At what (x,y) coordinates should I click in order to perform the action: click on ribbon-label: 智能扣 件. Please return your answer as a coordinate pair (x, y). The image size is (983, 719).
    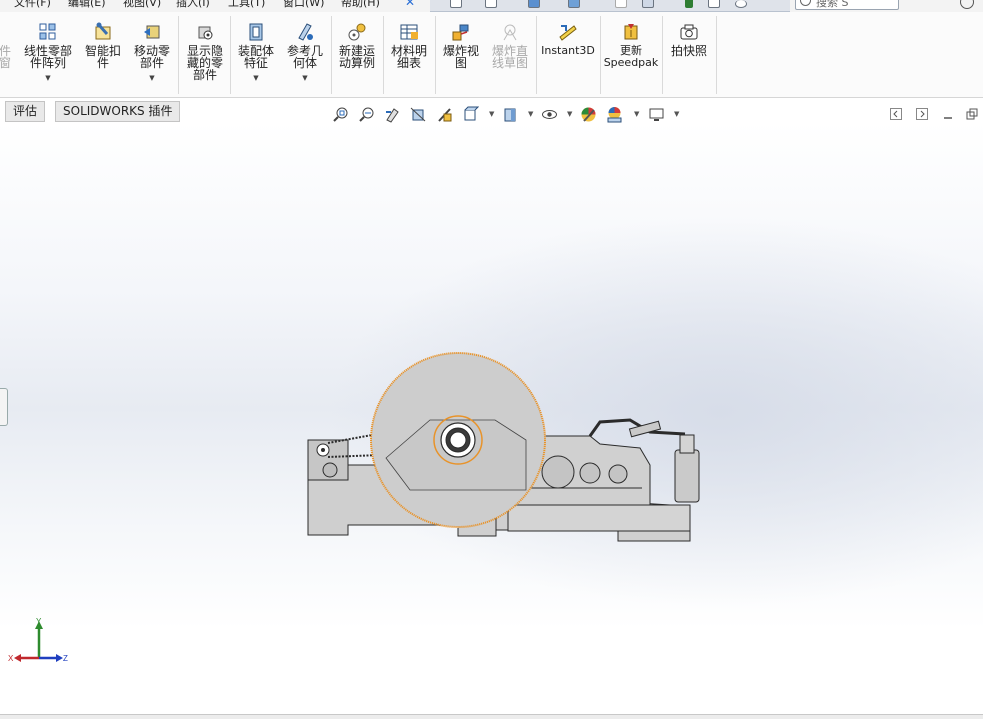
    Looking at the image, I should click on (102, 57).